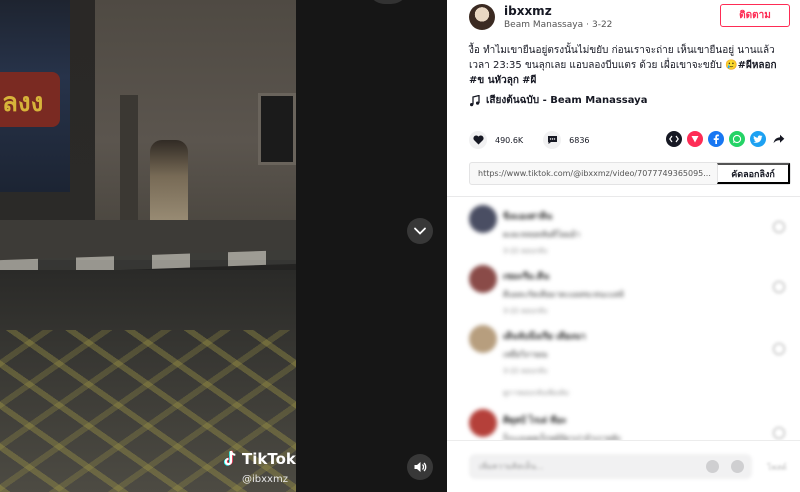 The height and width of the screenshot is (492, 800). What do you see at coordinates (544, 336) in the screenshot?
I see `commenter-name: เดินจับนึงเรีย เดียงนา` at bounding box center [544, 336].